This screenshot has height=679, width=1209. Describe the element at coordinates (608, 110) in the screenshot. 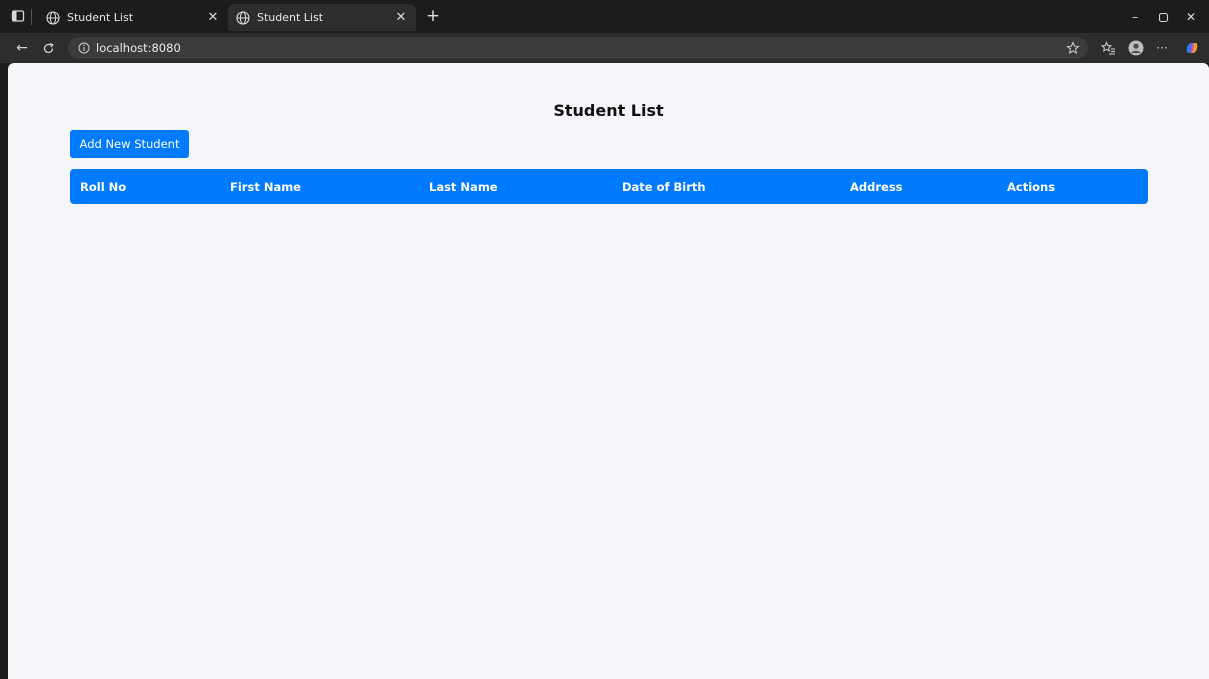

I see `page-title: Student List` at that location.